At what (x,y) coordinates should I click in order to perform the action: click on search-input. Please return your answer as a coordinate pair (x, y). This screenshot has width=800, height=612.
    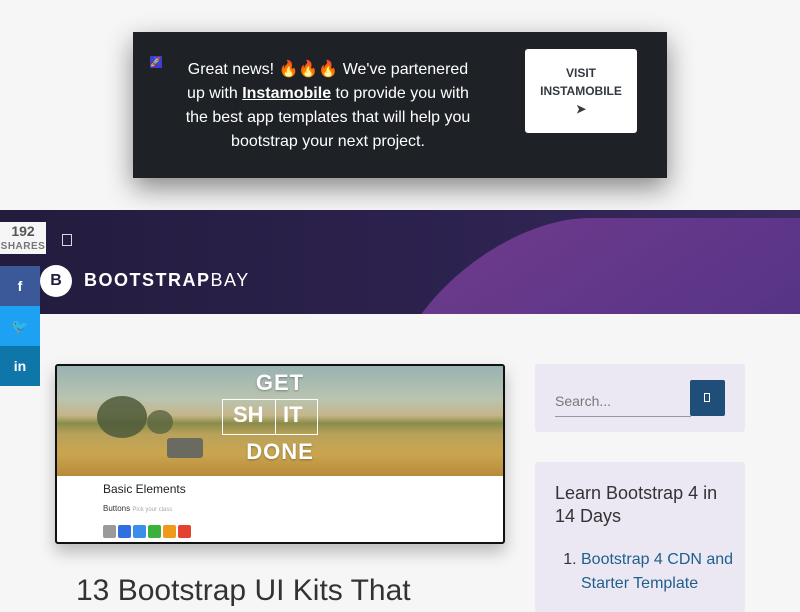
    Looking at the image, I should click on (623, 401).